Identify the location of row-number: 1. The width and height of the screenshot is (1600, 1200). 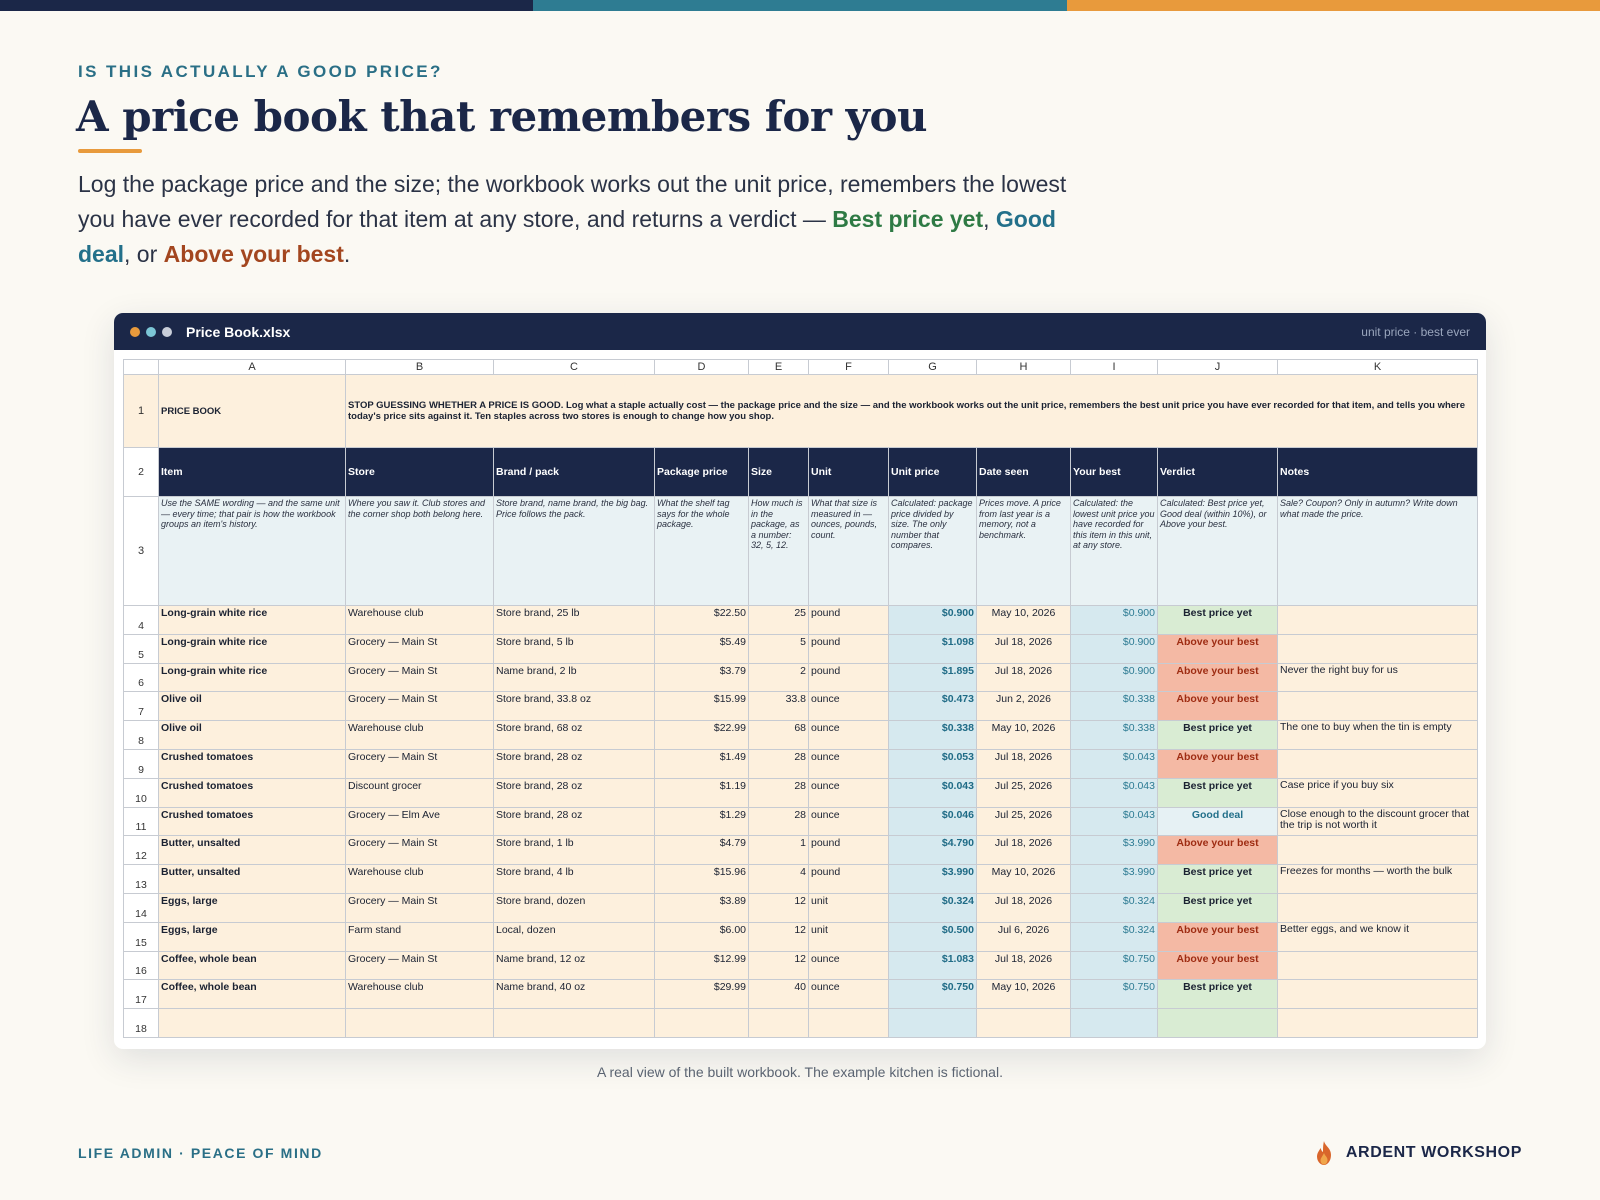
(141, 411).